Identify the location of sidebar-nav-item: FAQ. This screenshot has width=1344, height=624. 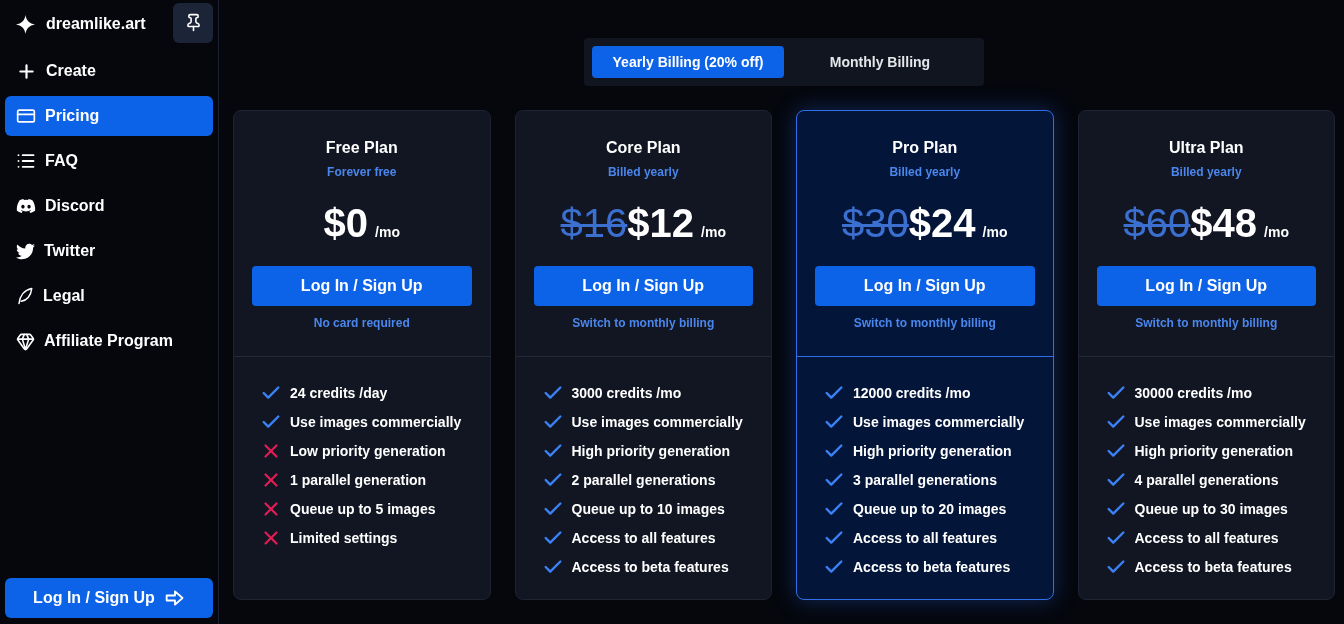
(109, 161).